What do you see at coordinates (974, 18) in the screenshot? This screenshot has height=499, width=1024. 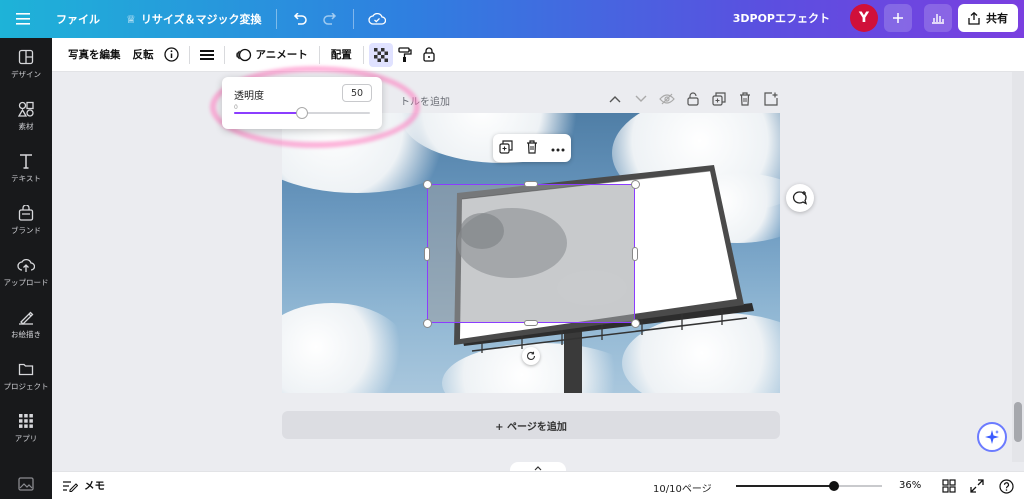 I see `share-icon` at bounding box center [974, 18].